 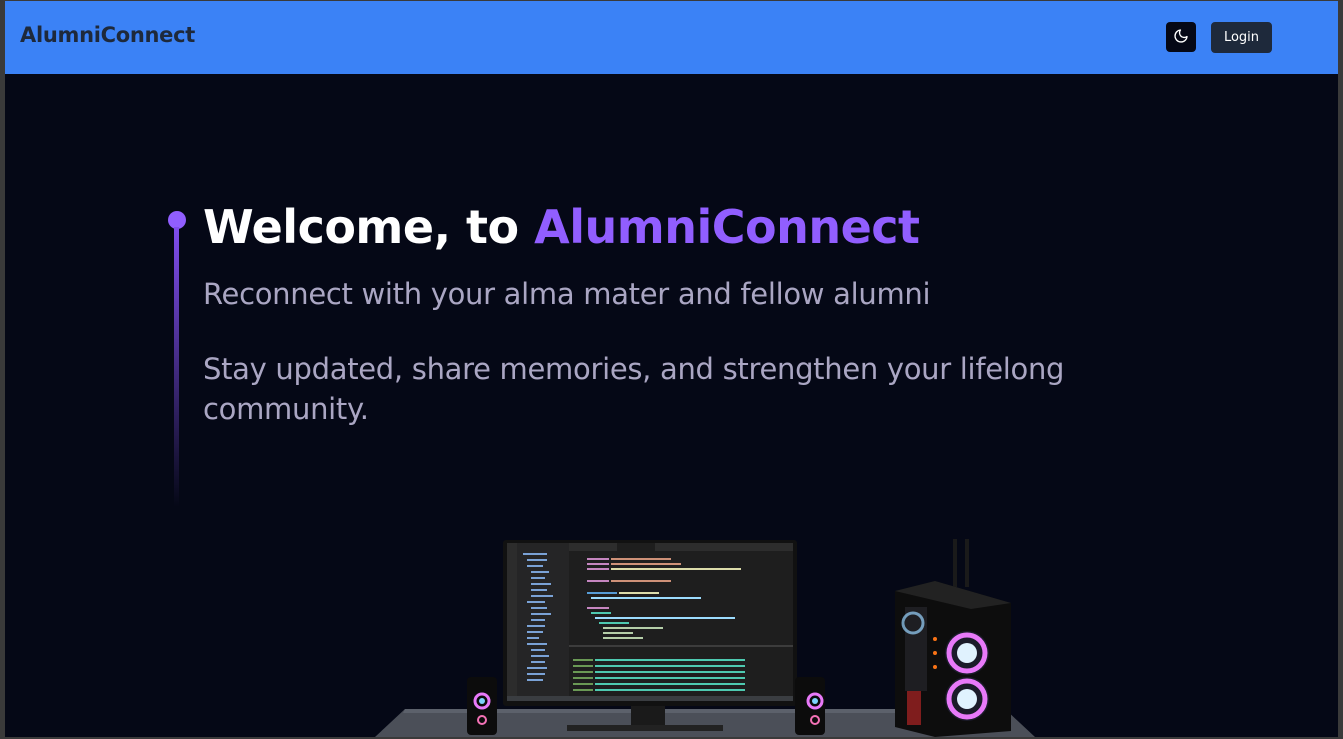 What do you see at coordinates (953, 638) in the screenshot?
I see `pc-tower-icon` at bounding box center [953, 638].